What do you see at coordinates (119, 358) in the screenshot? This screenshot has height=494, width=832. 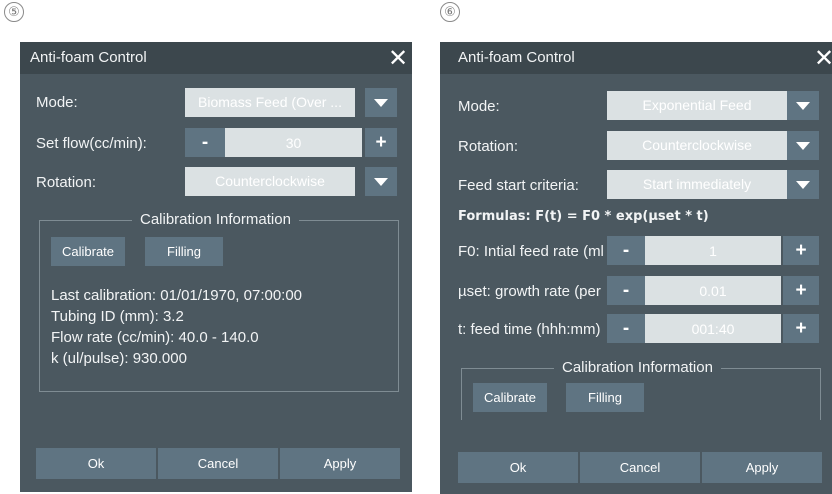 I see `k-value-text: k (ul/pulse): 930.000` at bounding box center [119, 358].